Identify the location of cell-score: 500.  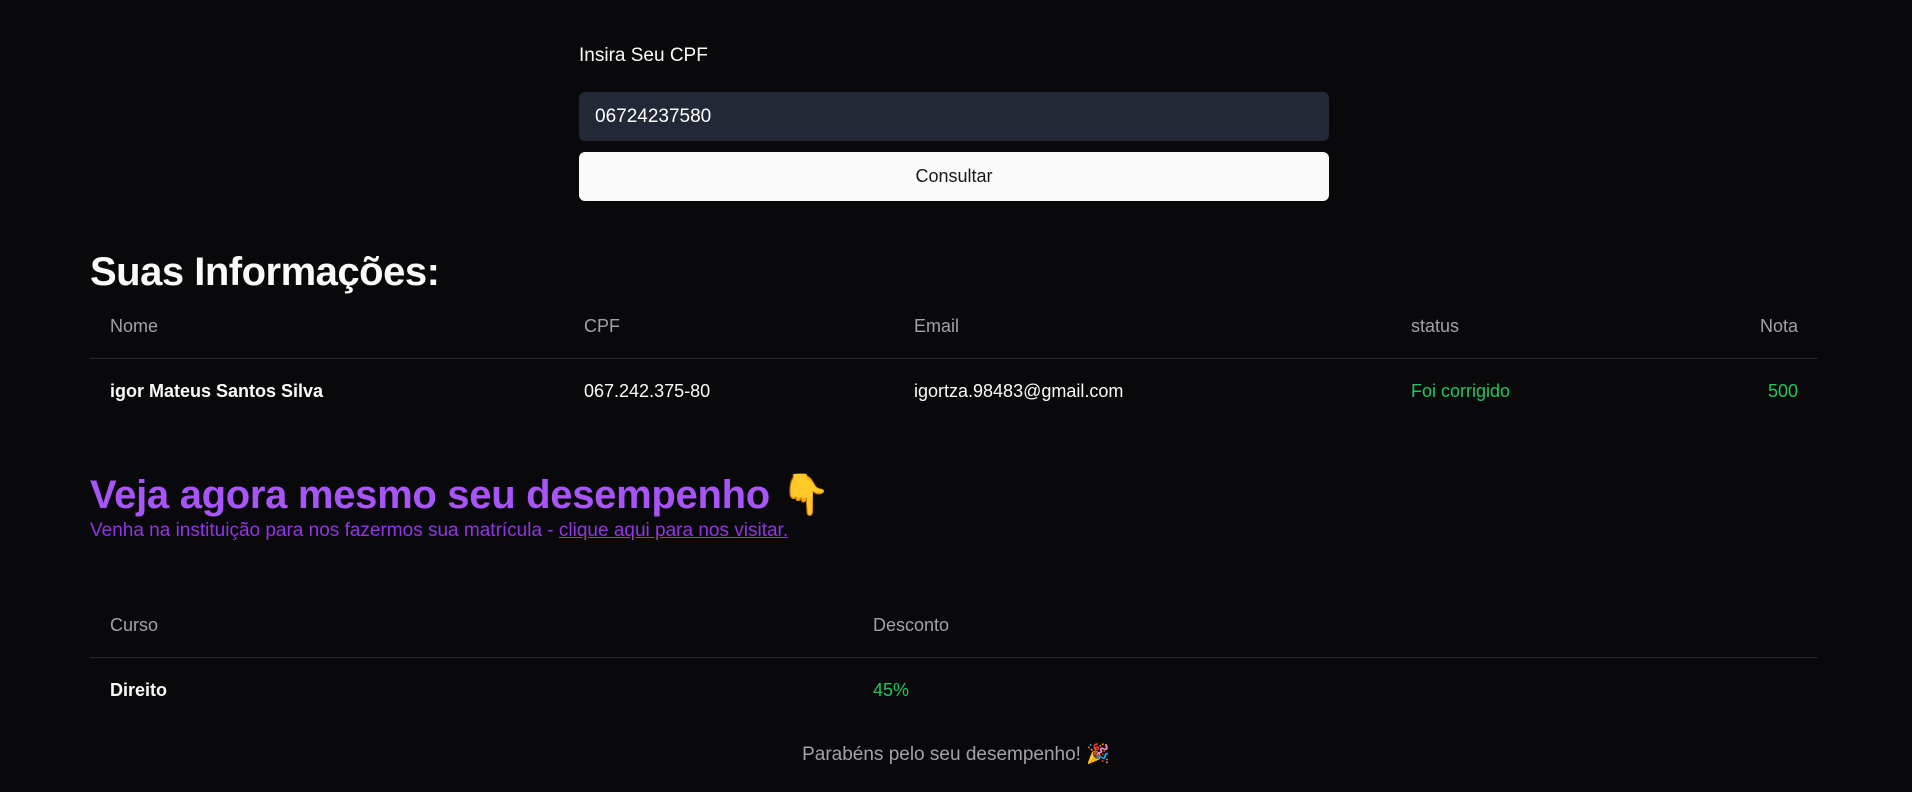
(1782, 390).